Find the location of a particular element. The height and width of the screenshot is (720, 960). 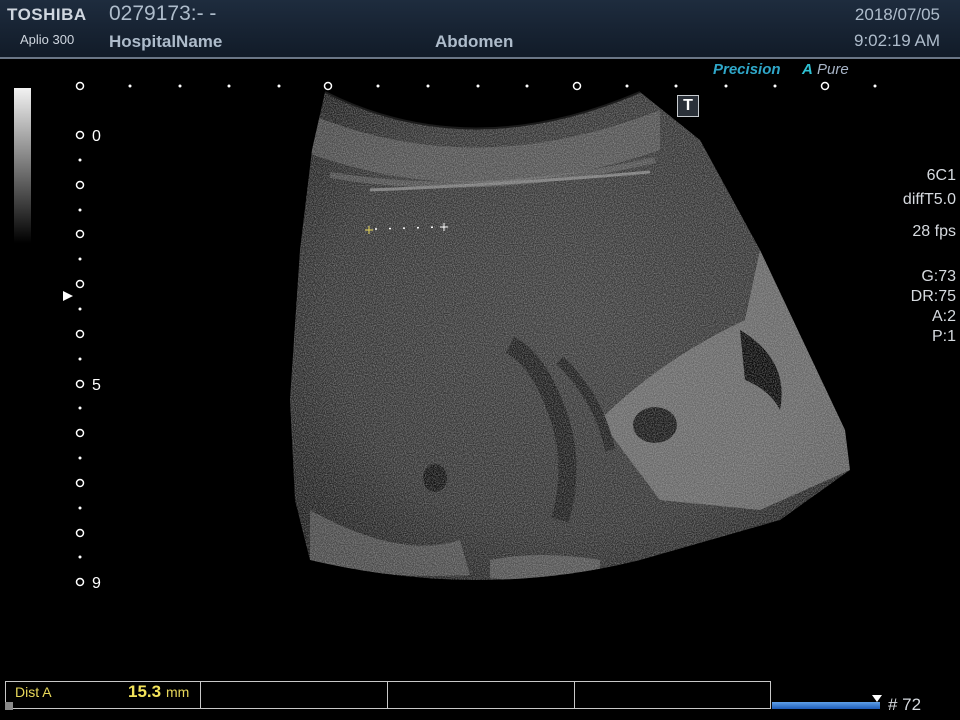

frame-rate: 28 fps is located at coordinates (934, 231).